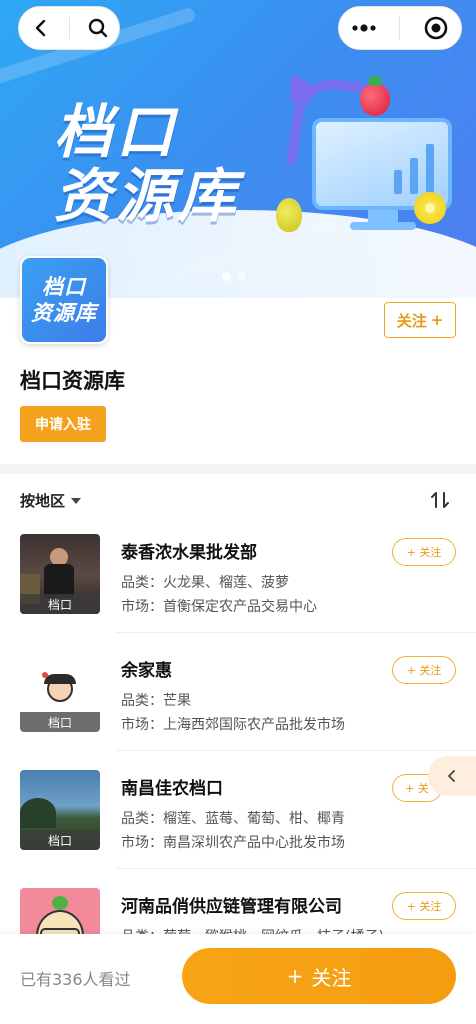 This screenshot has width=476, height=1024. Describe the element at coordinates (430, 208) in the screenshot. I see `lemon-graphic` at that location.